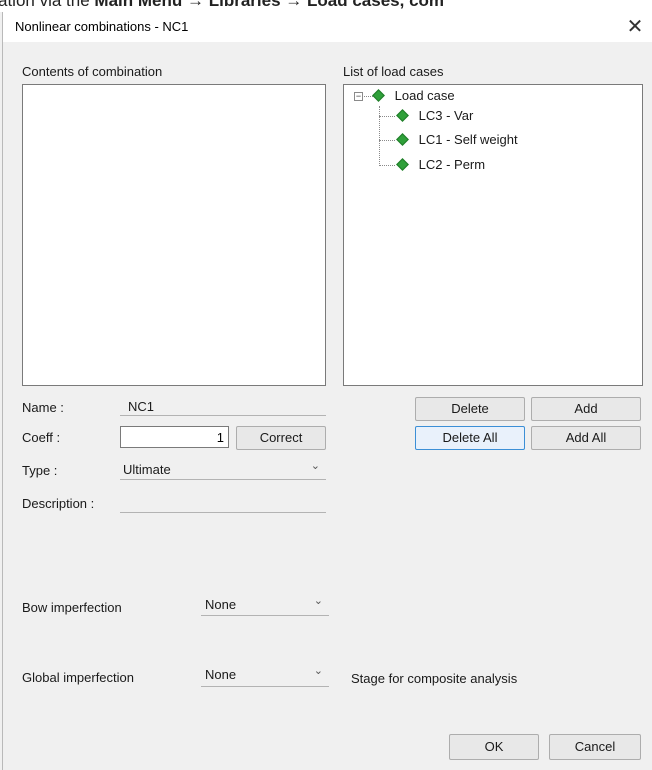  What do you see at coordinates (40, 470) in the screenshot?
I see `type-label: Type :` at bounding box center [40, 470].